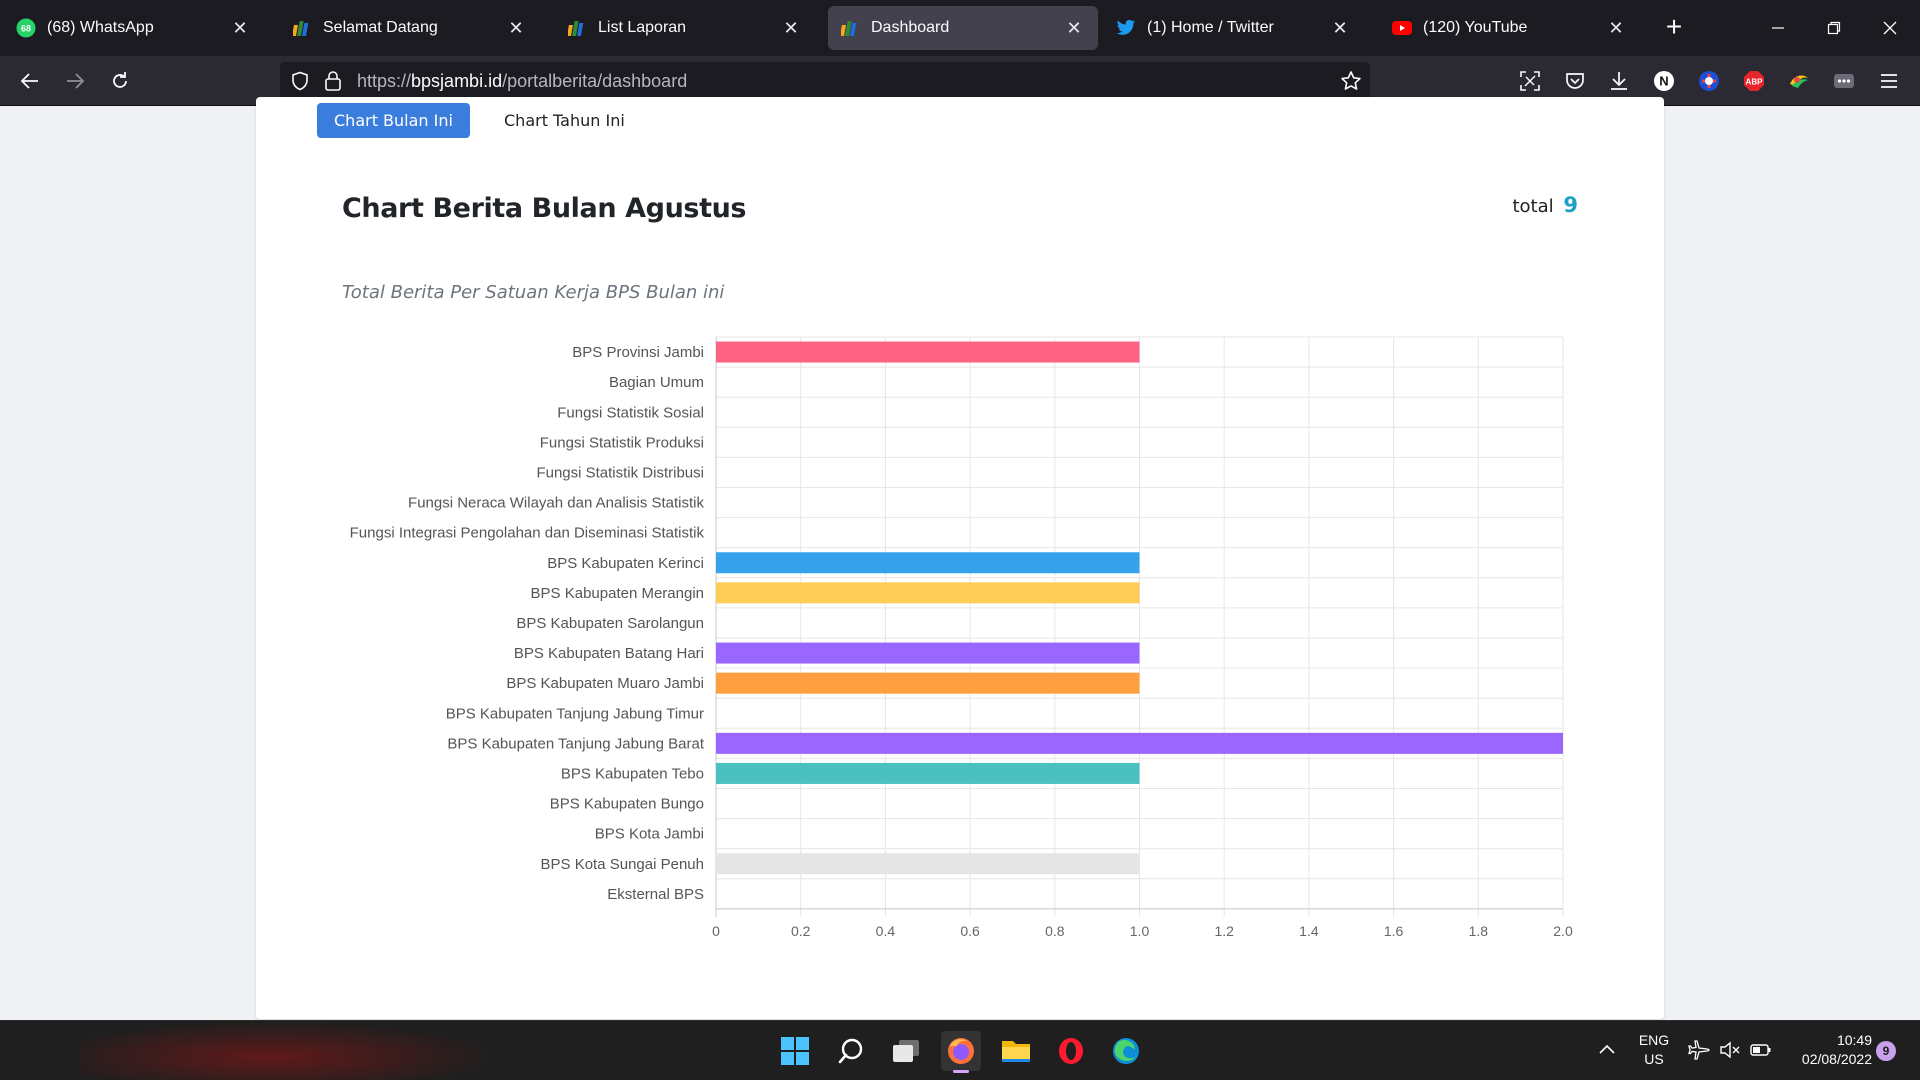 The image size is (1920, 1080). What do you see at coordinates (617, 593) in the screenshot?
I see `y-category-label: BPS Kabupaten Merangin` at bounding box center [617, 593].